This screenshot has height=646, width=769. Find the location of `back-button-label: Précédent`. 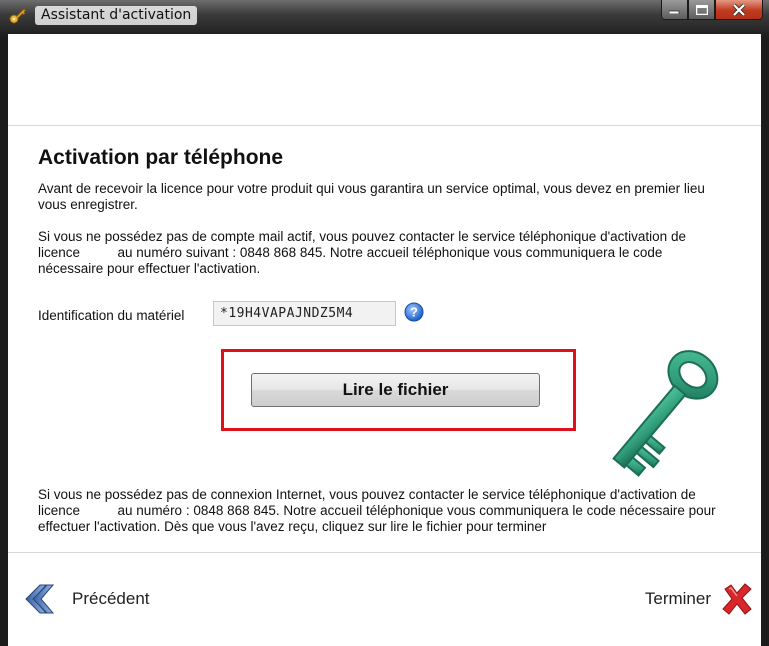

back-button-label: Précédent is located at coordinates (111, 598).